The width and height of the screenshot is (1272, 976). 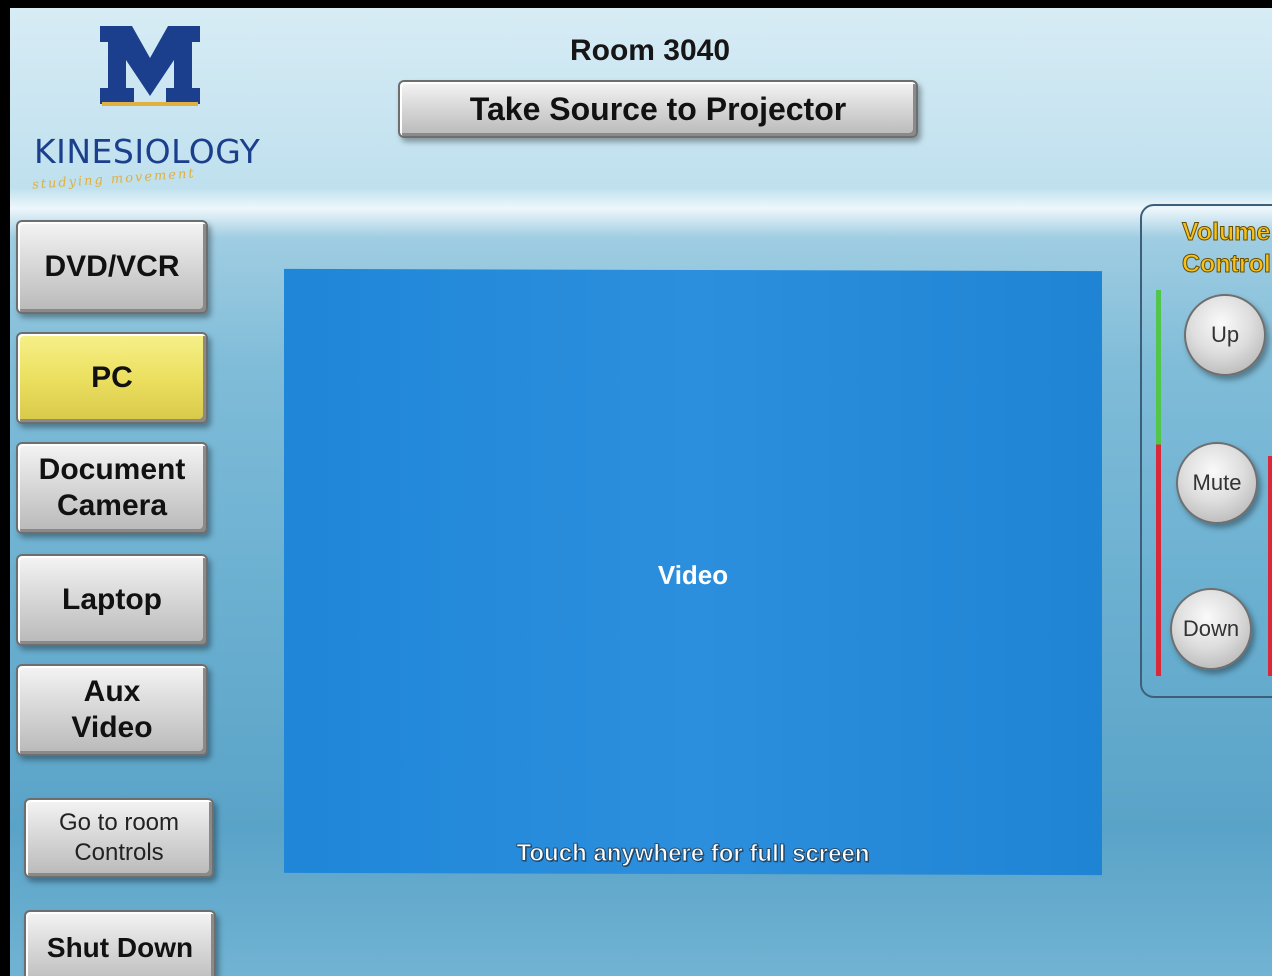 I want to click on source-button-dvd-vcr: DVD/VCR, so click(x=112, y=267).